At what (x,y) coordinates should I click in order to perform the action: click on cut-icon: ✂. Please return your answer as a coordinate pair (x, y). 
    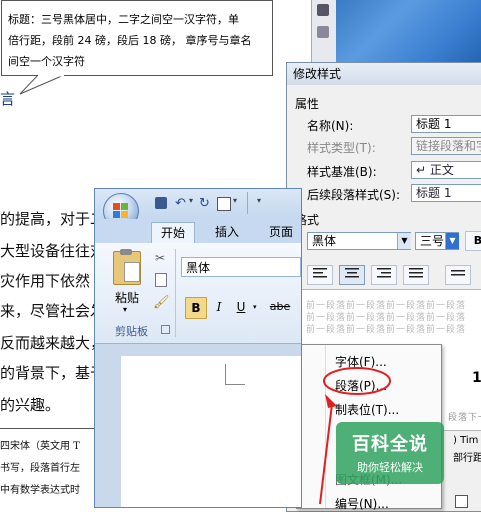
    Looking at the image, I should click on (160, 258).